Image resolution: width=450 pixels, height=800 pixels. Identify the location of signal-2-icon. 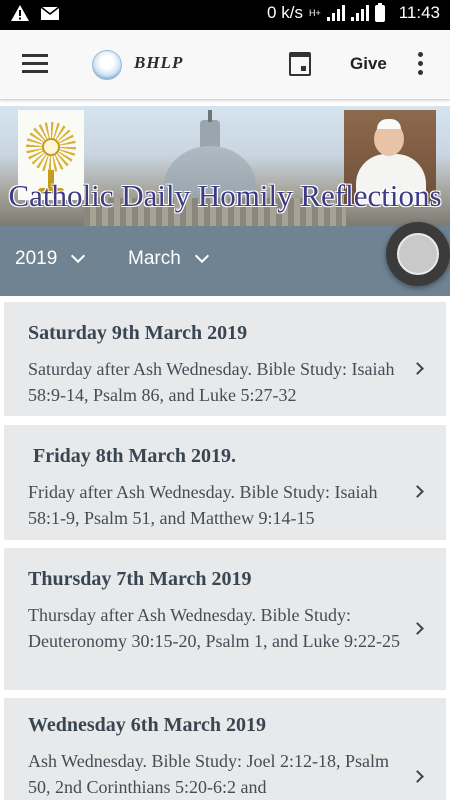
(359, 13).